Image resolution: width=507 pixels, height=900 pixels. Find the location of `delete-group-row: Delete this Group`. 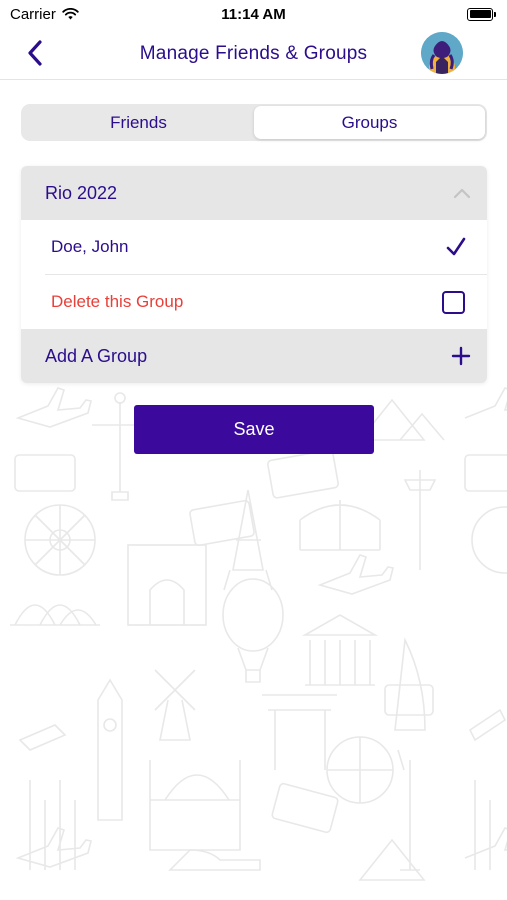

delete-group-row: Delete this Group is located at coordinates (254, 302).